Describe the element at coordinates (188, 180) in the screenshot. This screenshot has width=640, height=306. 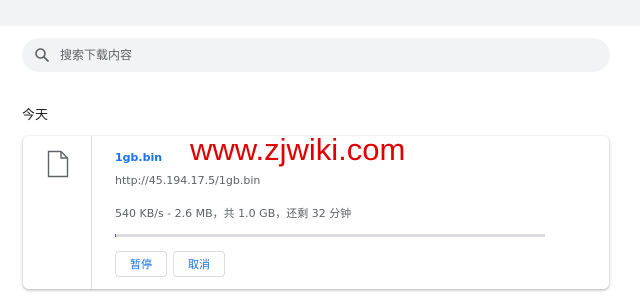
I see `file-url: http://45.194.17.5/1gb.bin` at that location.